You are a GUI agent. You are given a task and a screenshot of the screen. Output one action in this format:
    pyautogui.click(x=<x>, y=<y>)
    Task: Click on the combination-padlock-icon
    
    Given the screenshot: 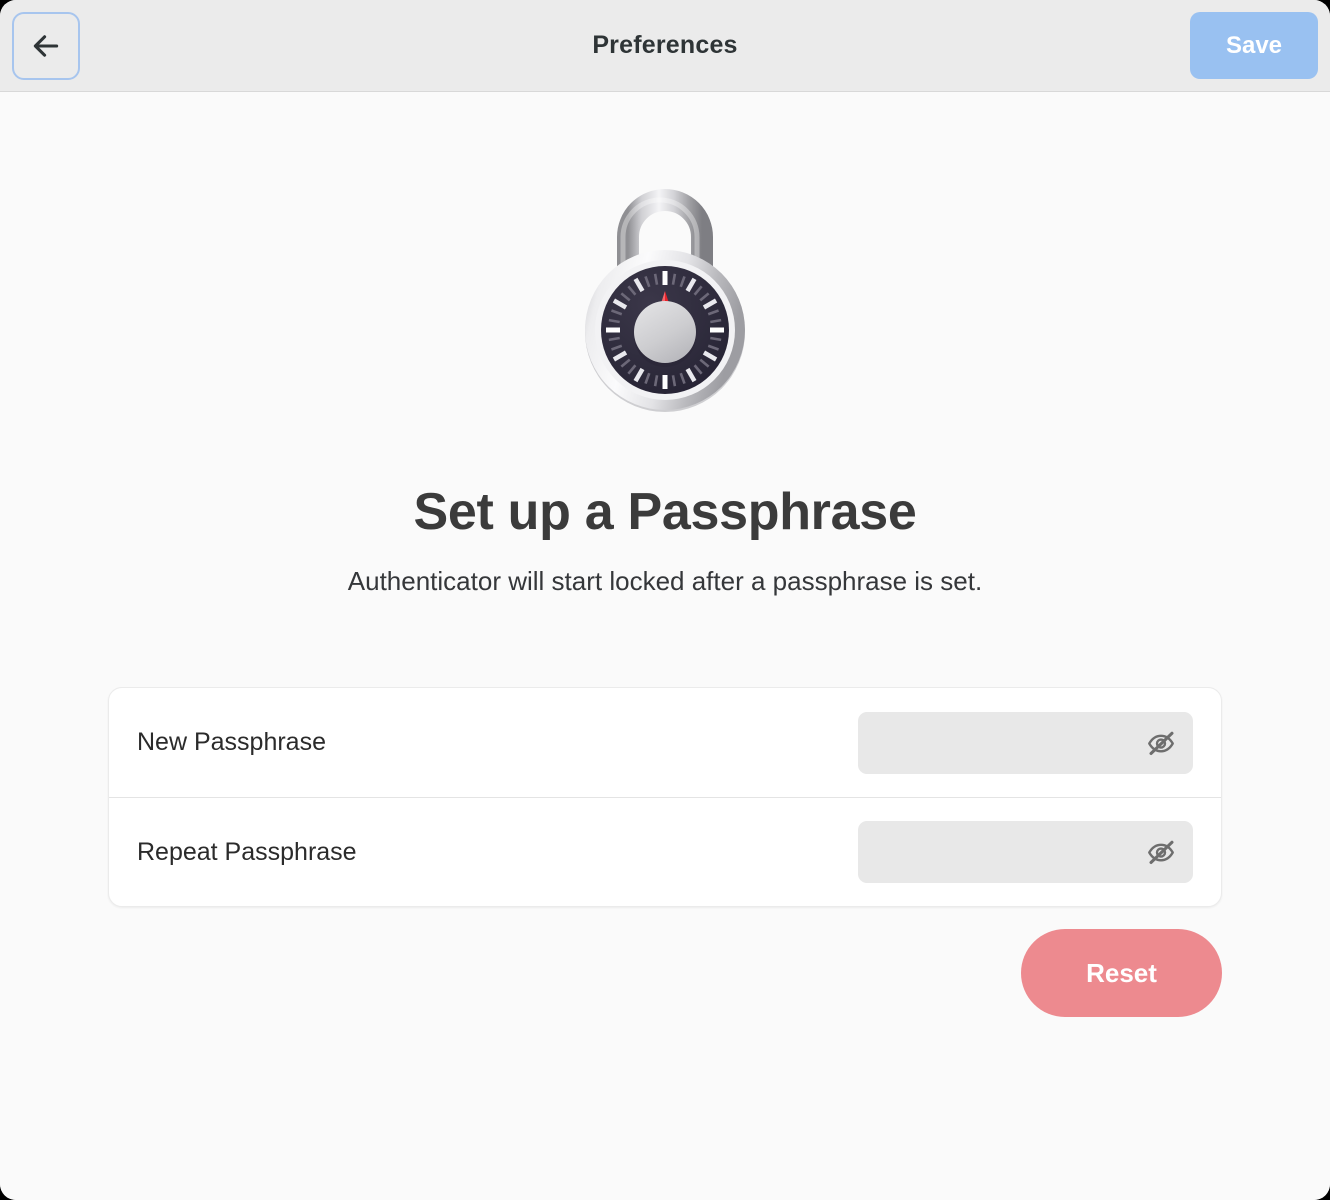 What is the action you would take?
    pyautogui.click(x=665, y=295)
    